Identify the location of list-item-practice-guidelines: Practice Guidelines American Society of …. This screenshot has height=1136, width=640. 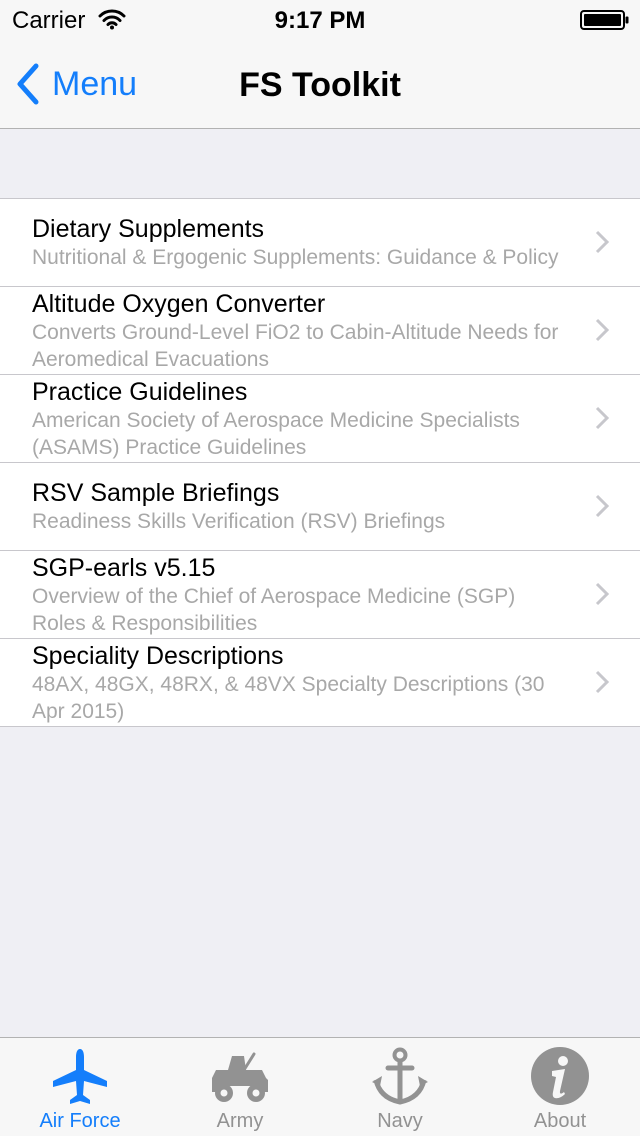
(320, 419).